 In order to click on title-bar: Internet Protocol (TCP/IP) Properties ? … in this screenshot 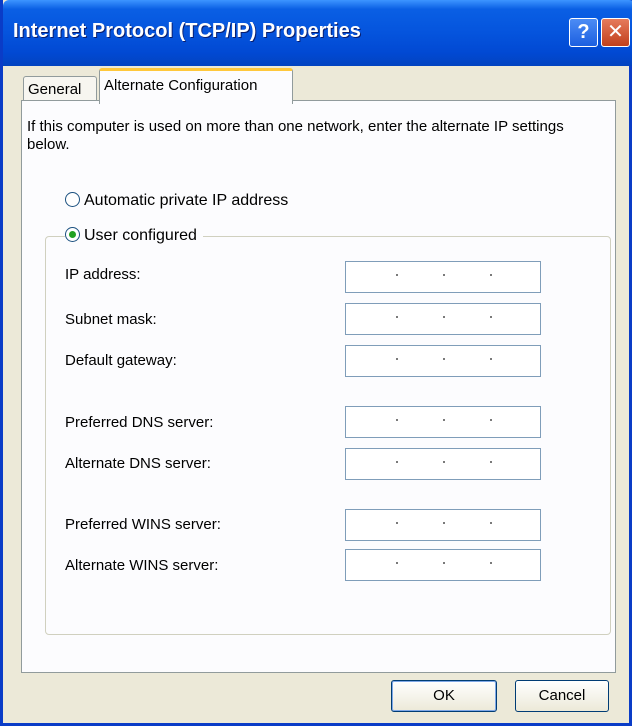, I will do `click(317, 33)`.